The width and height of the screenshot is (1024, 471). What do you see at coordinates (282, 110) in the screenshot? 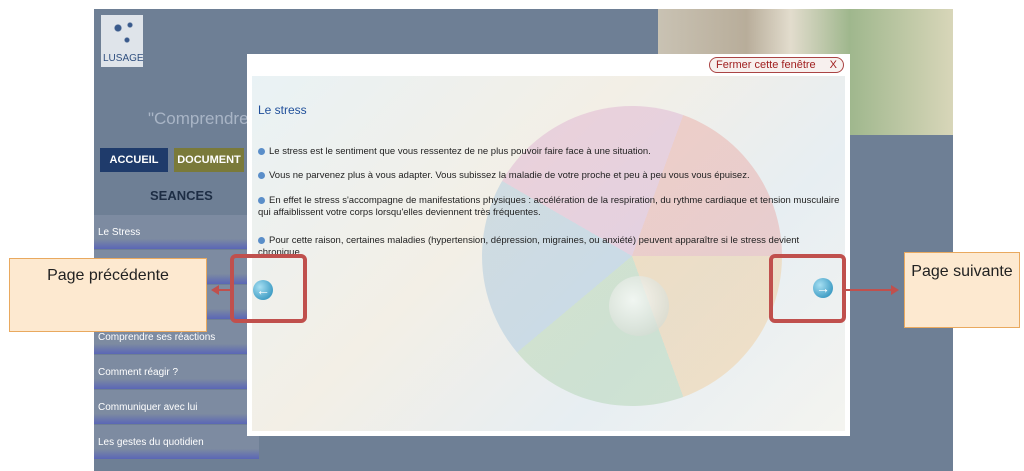
I see `modal-title: Le stress` at bounding box center [282, 110].